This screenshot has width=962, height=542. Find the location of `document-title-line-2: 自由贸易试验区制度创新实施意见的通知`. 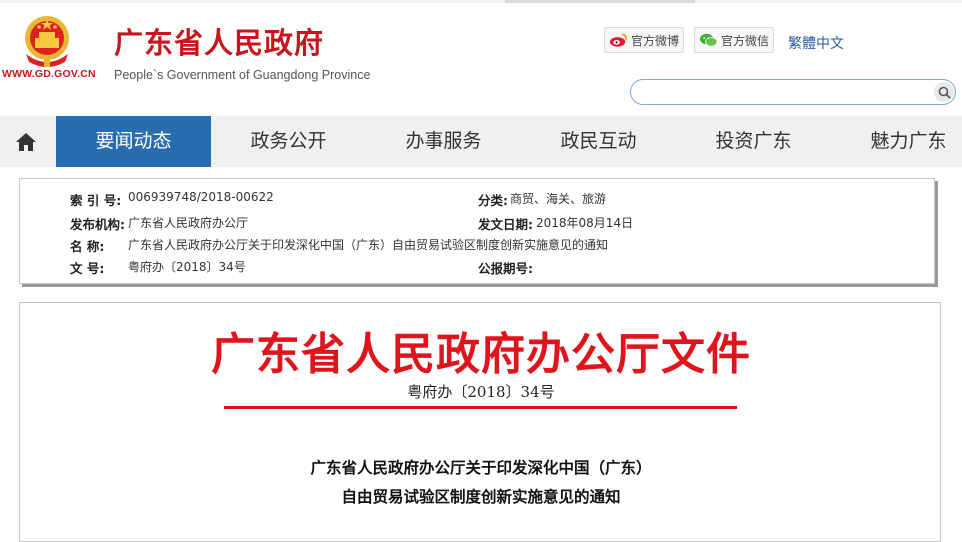

document-title-line-2: 自由贸易试验区制度创新实施意见的通知 is located at coordinates (481, 496).